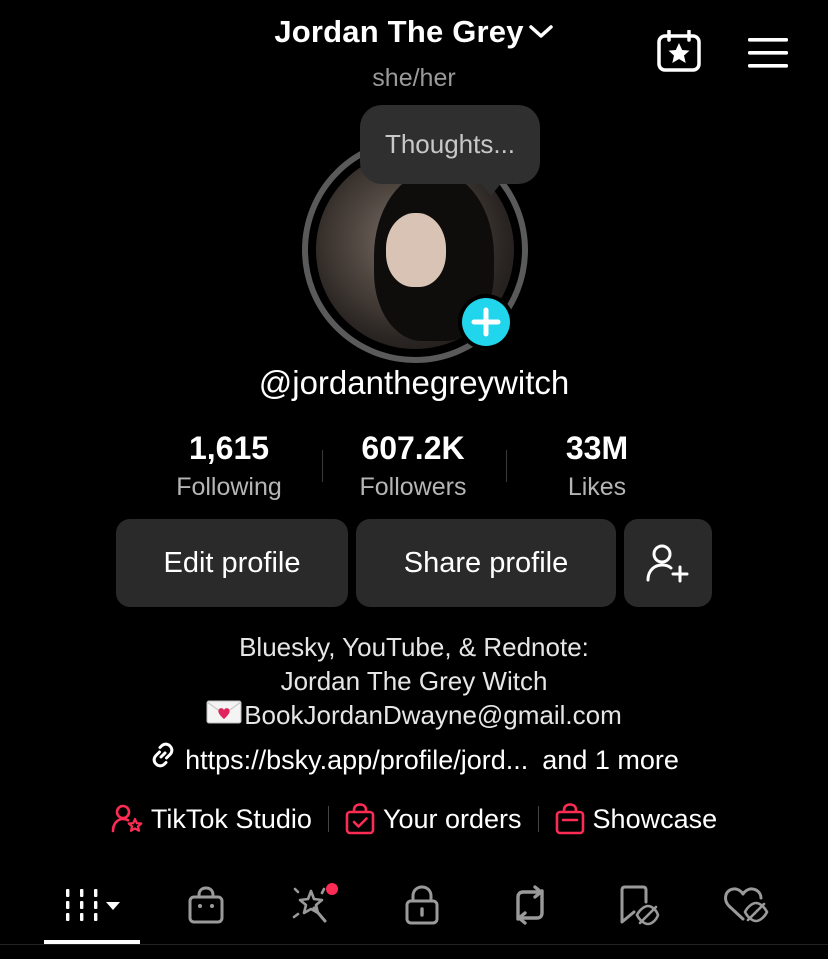 This screenshot has height=959, width=828. I want to click on liked-hidden-icon, so click(746, 905).